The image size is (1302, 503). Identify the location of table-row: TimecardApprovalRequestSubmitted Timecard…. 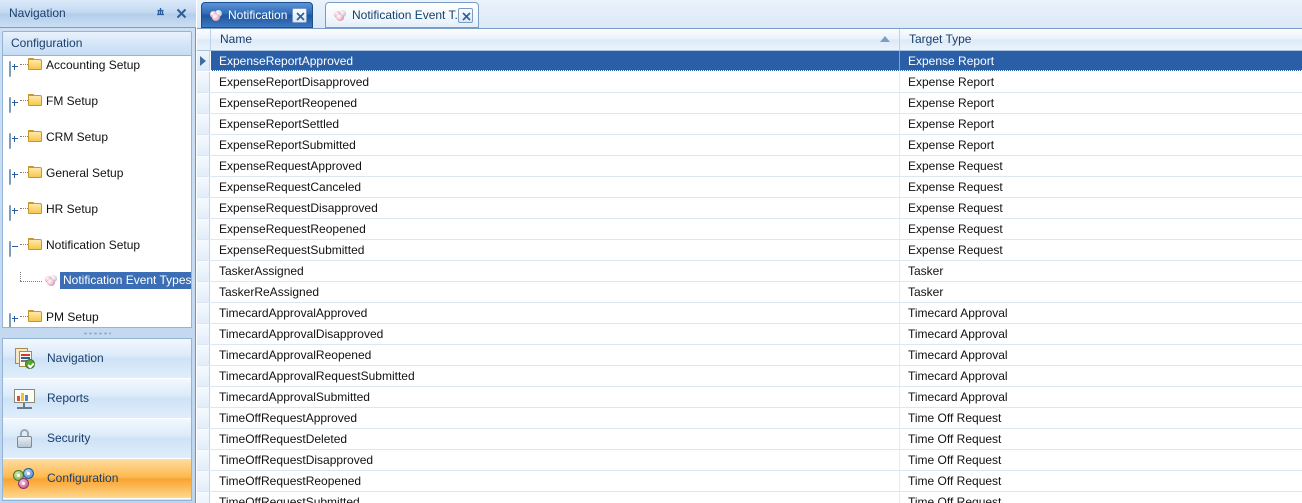
(749, 376).